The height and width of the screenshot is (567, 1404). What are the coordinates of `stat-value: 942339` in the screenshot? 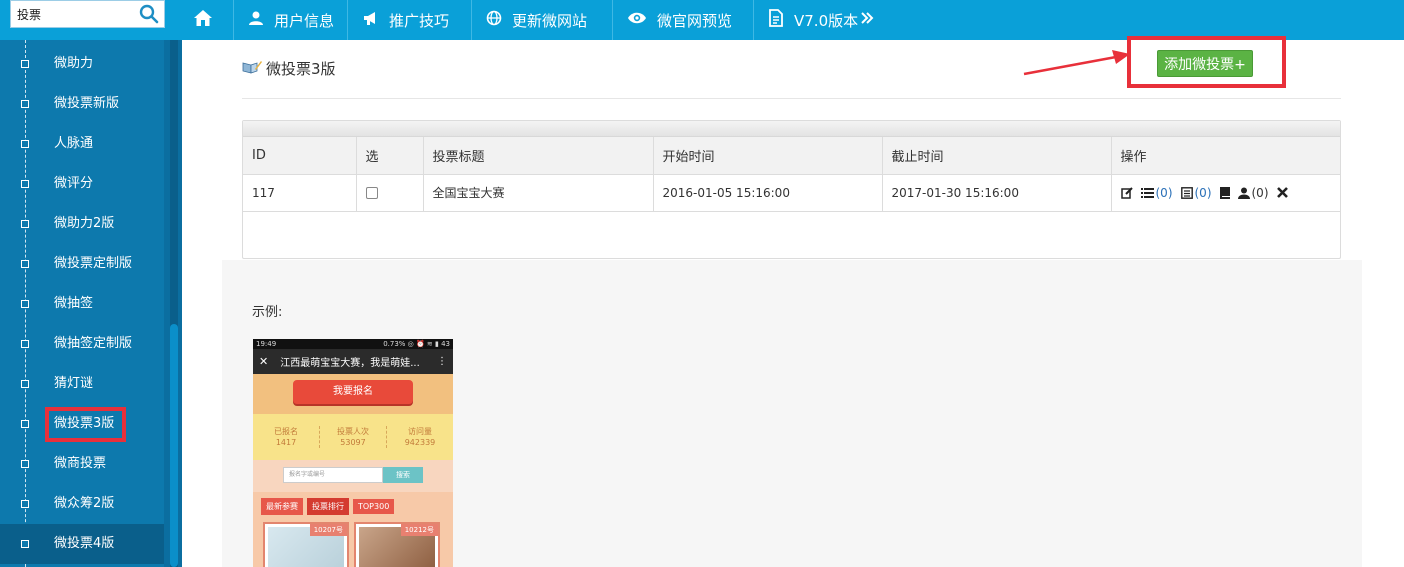 It's located at (420, 442).